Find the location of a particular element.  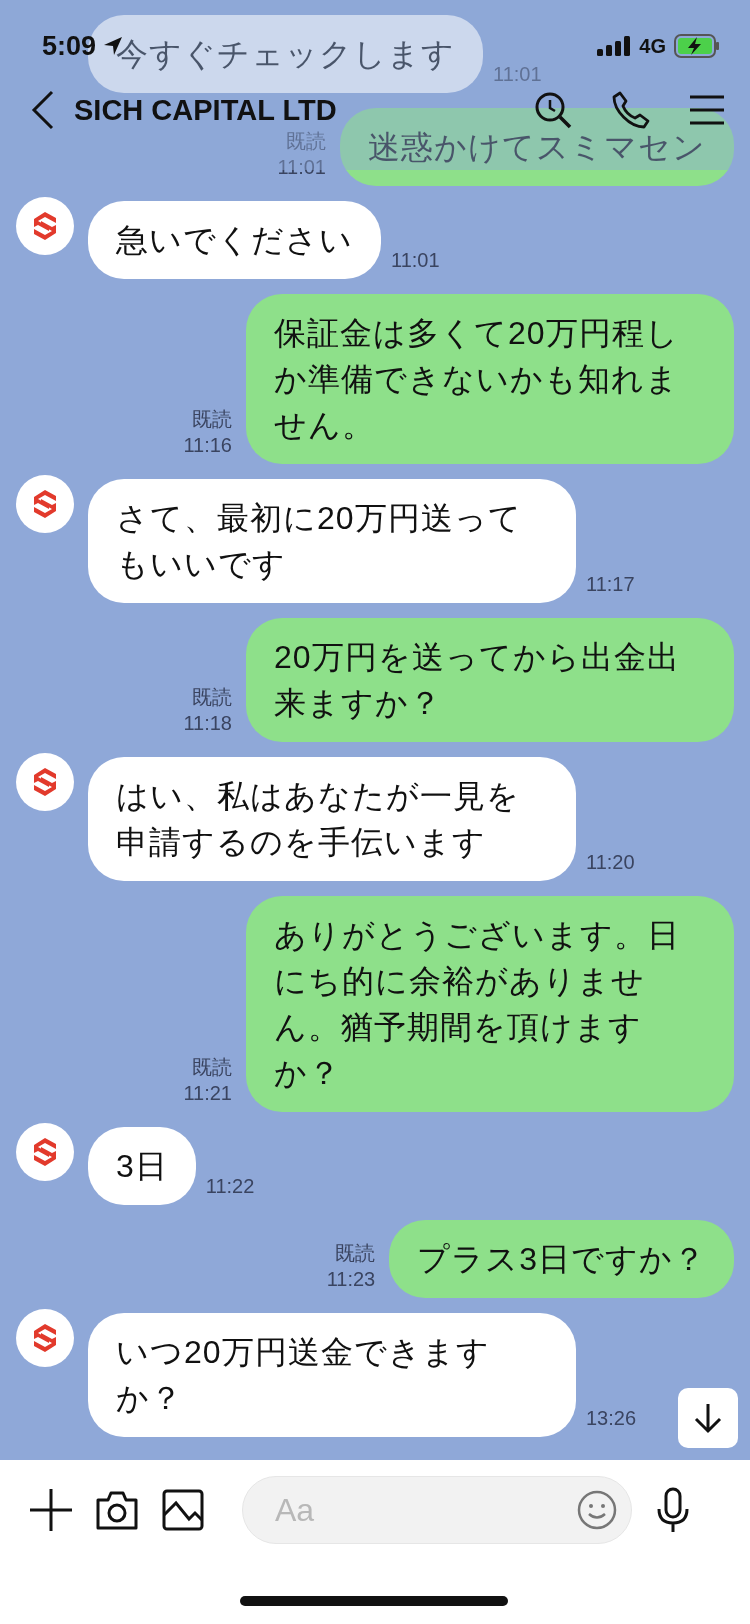

menu-icon is located at coordinates (707, 110).